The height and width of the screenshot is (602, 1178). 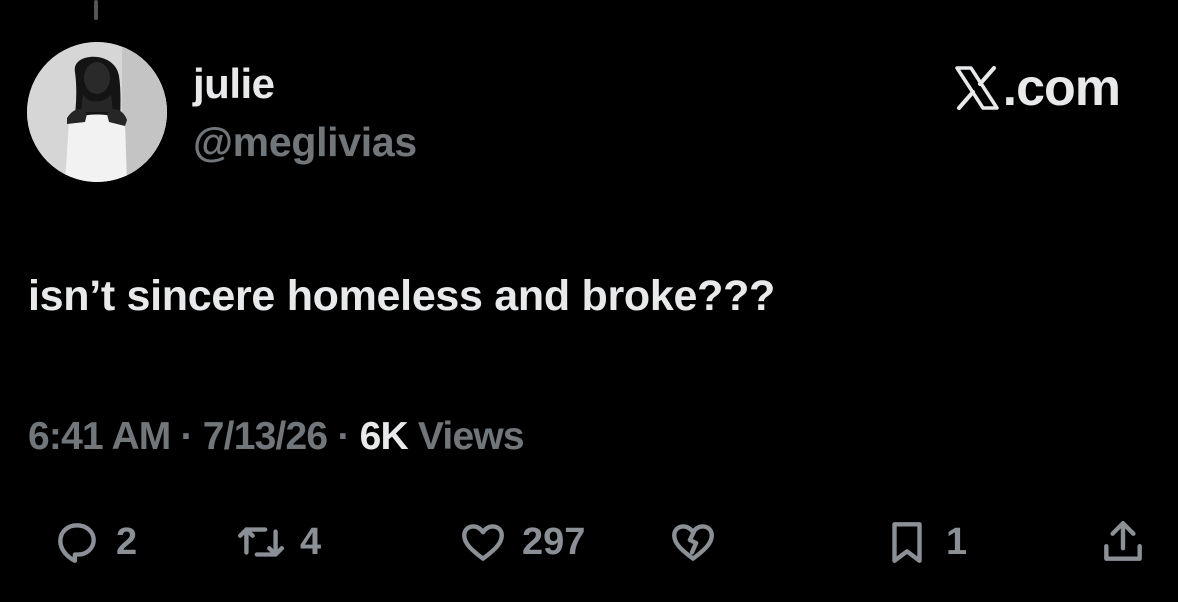 What do you see at coordinates (1061, 88) in the screenshot?
I see `brand-domain-text: .com` at bounding box center [1061, 88].